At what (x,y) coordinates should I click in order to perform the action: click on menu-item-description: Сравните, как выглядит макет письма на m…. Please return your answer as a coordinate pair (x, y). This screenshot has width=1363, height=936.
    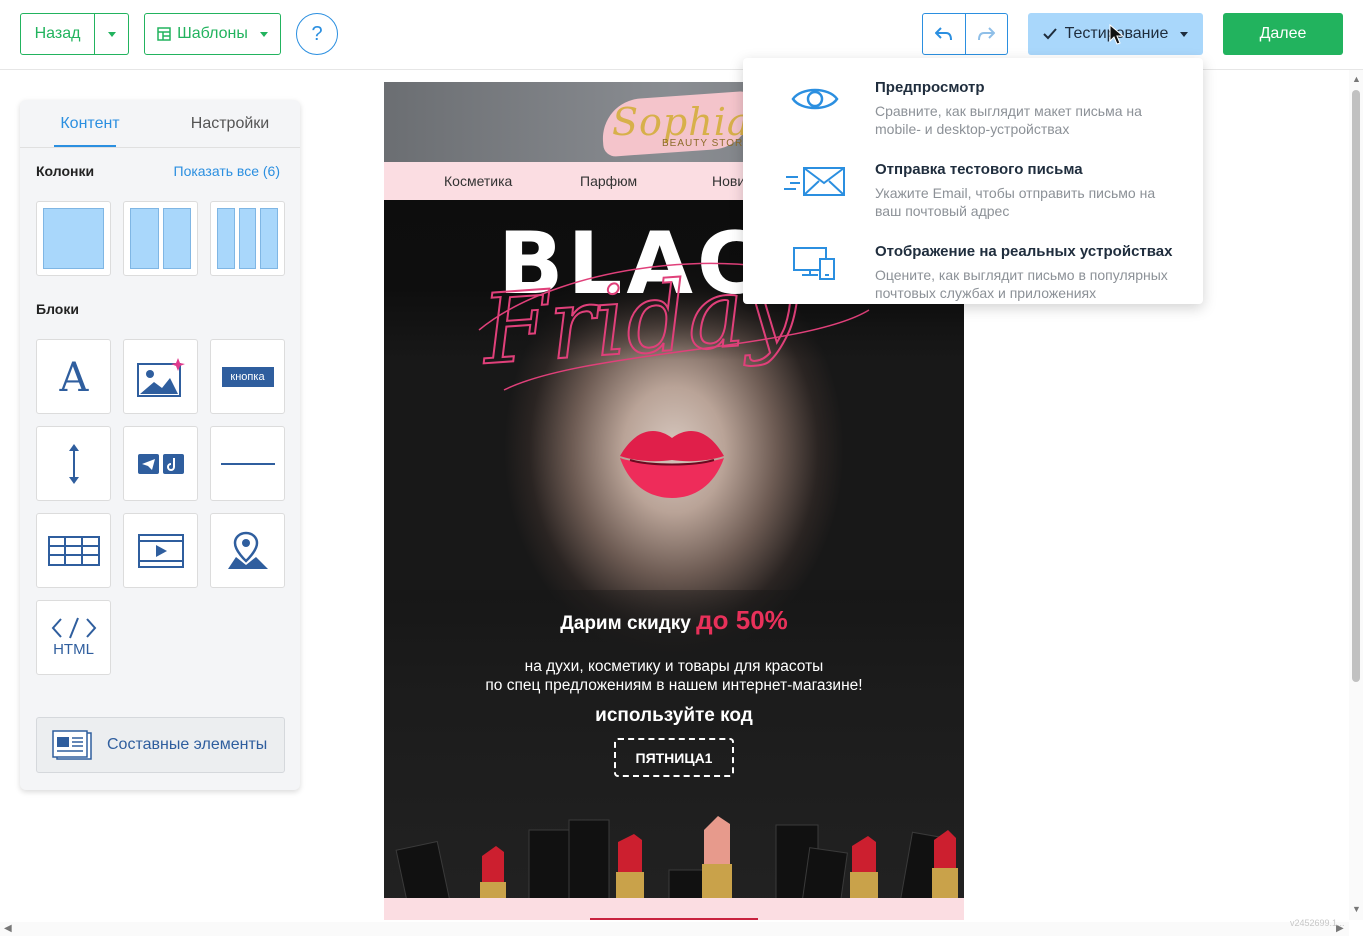
    Looking at the image, I should click on (1008, 120).